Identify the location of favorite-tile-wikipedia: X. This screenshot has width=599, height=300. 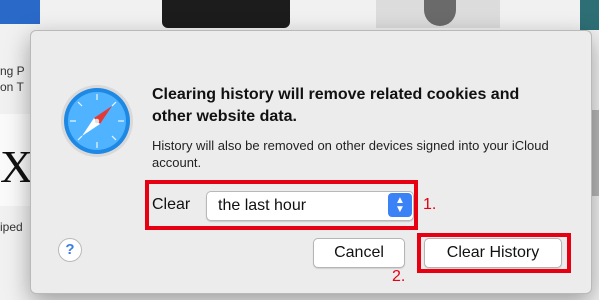
(17, 160).